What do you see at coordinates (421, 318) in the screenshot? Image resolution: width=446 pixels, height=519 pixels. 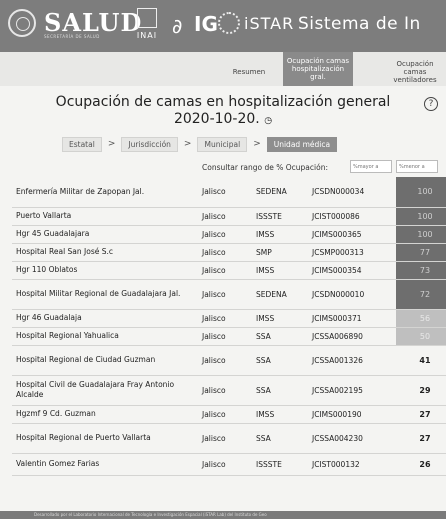 I see `occupancy-value-cell: 56` at bounding box center [421, 318].